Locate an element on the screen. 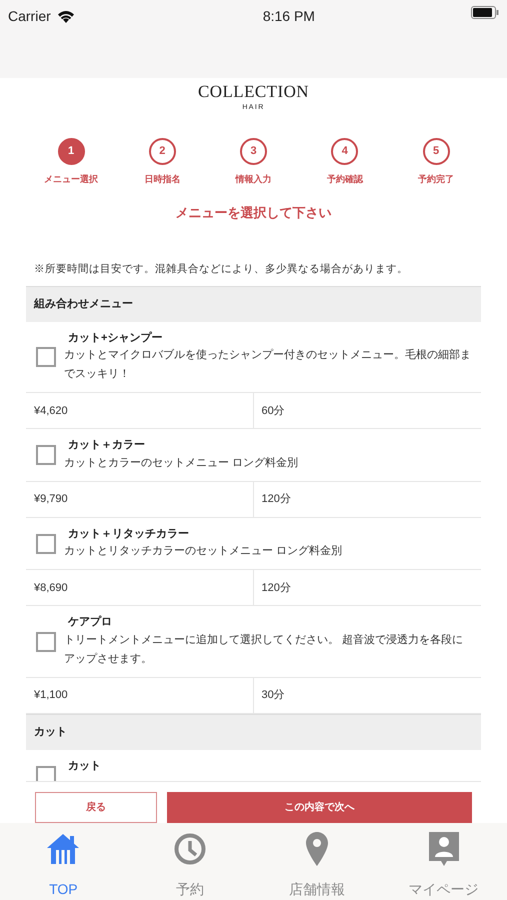  tab-bar-item: マイページ is located at coordinates (443, 865).